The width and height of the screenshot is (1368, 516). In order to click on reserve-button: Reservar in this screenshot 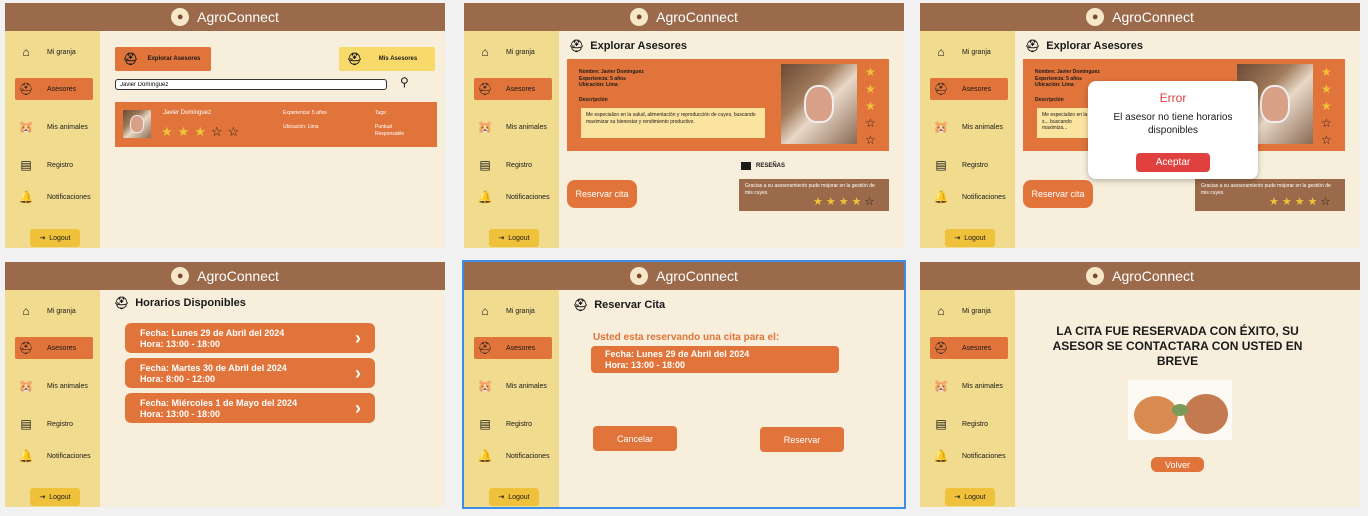, I will do `click(802, 439)`.